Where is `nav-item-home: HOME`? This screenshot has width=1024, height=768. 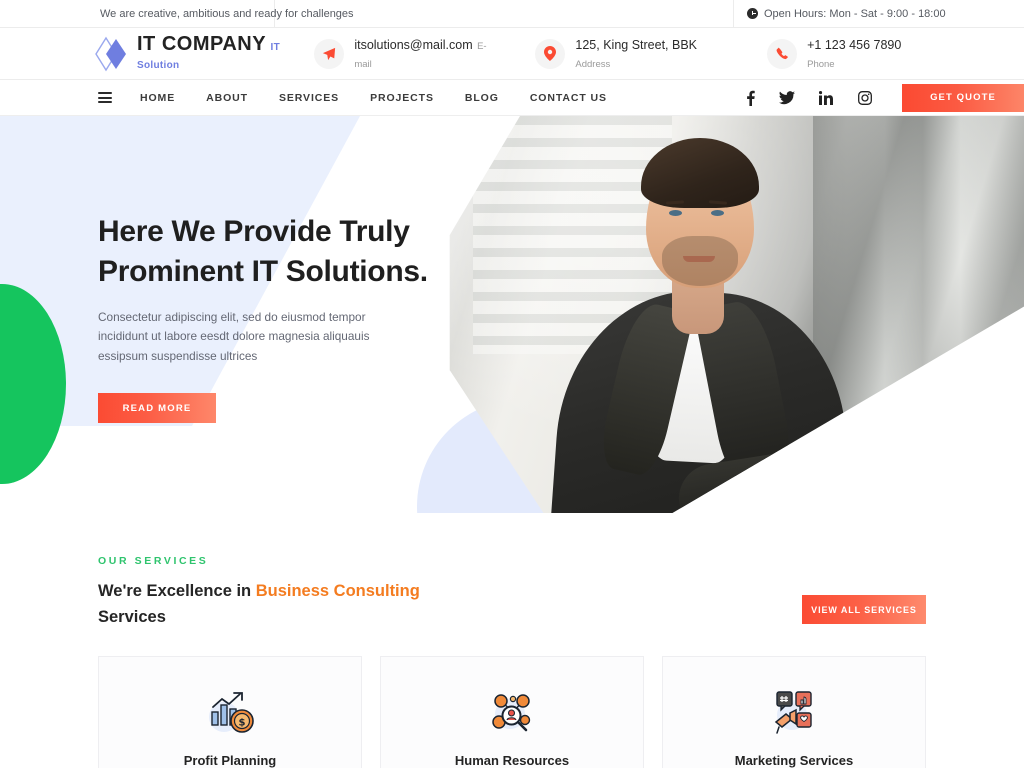 nav-item-home: HOME is located at coordinates (157, 98).